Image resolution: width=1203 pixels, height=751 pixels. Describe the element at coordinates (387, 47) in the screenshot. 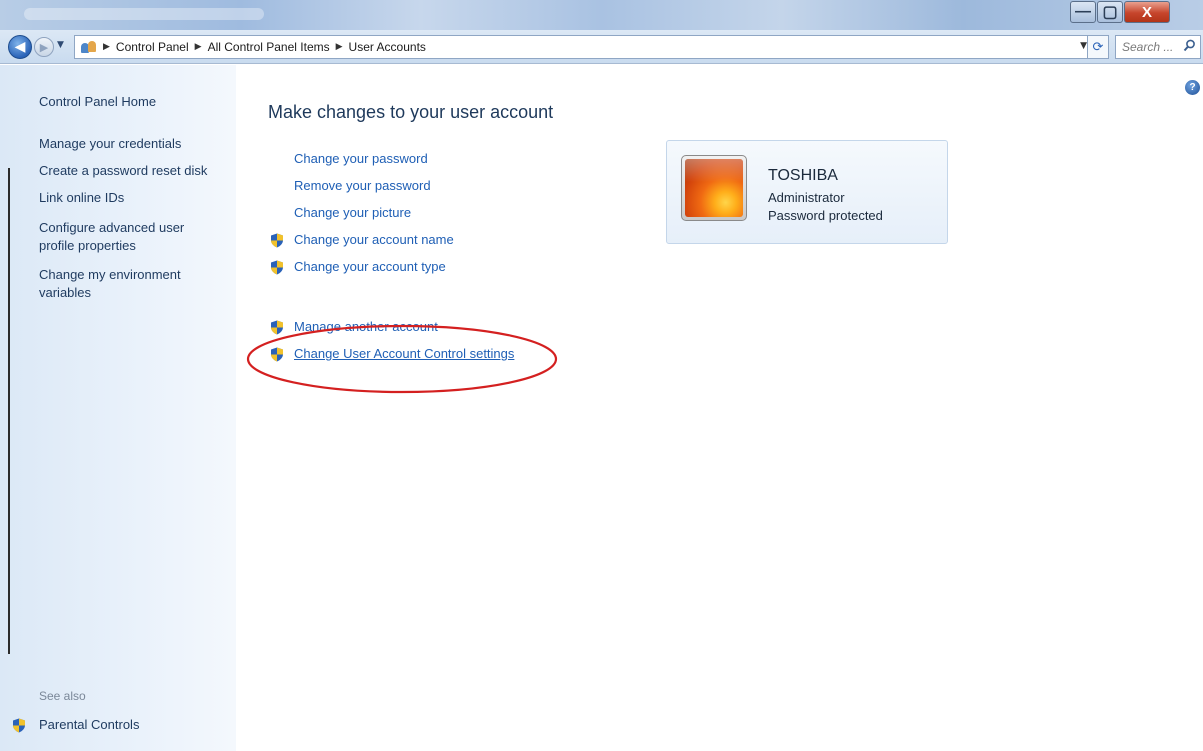

I see `breadcrumb-user-accounts: User Accounts` at that location.